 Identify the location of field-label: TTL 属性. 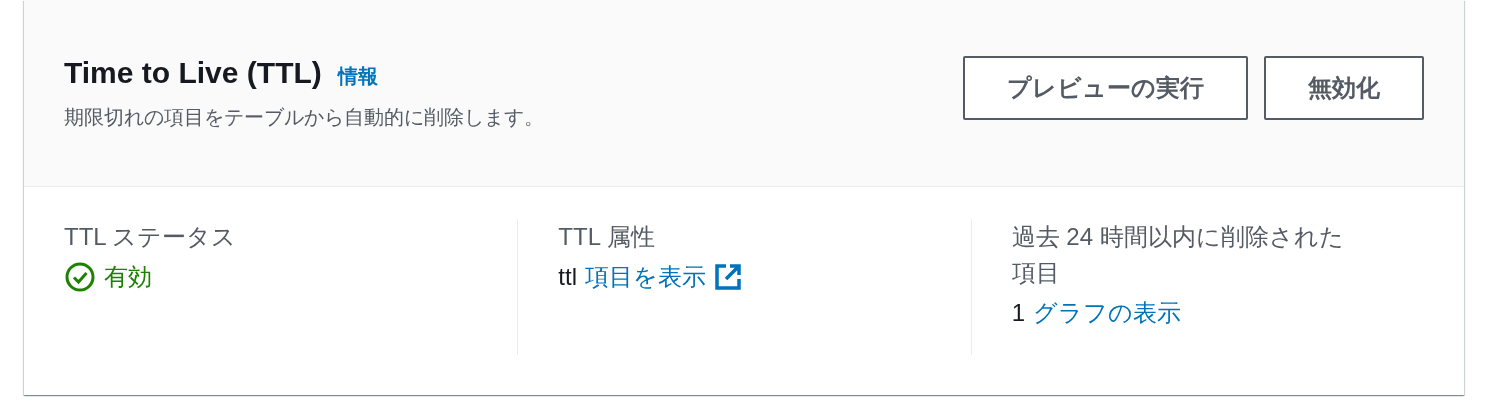
(607, 237).